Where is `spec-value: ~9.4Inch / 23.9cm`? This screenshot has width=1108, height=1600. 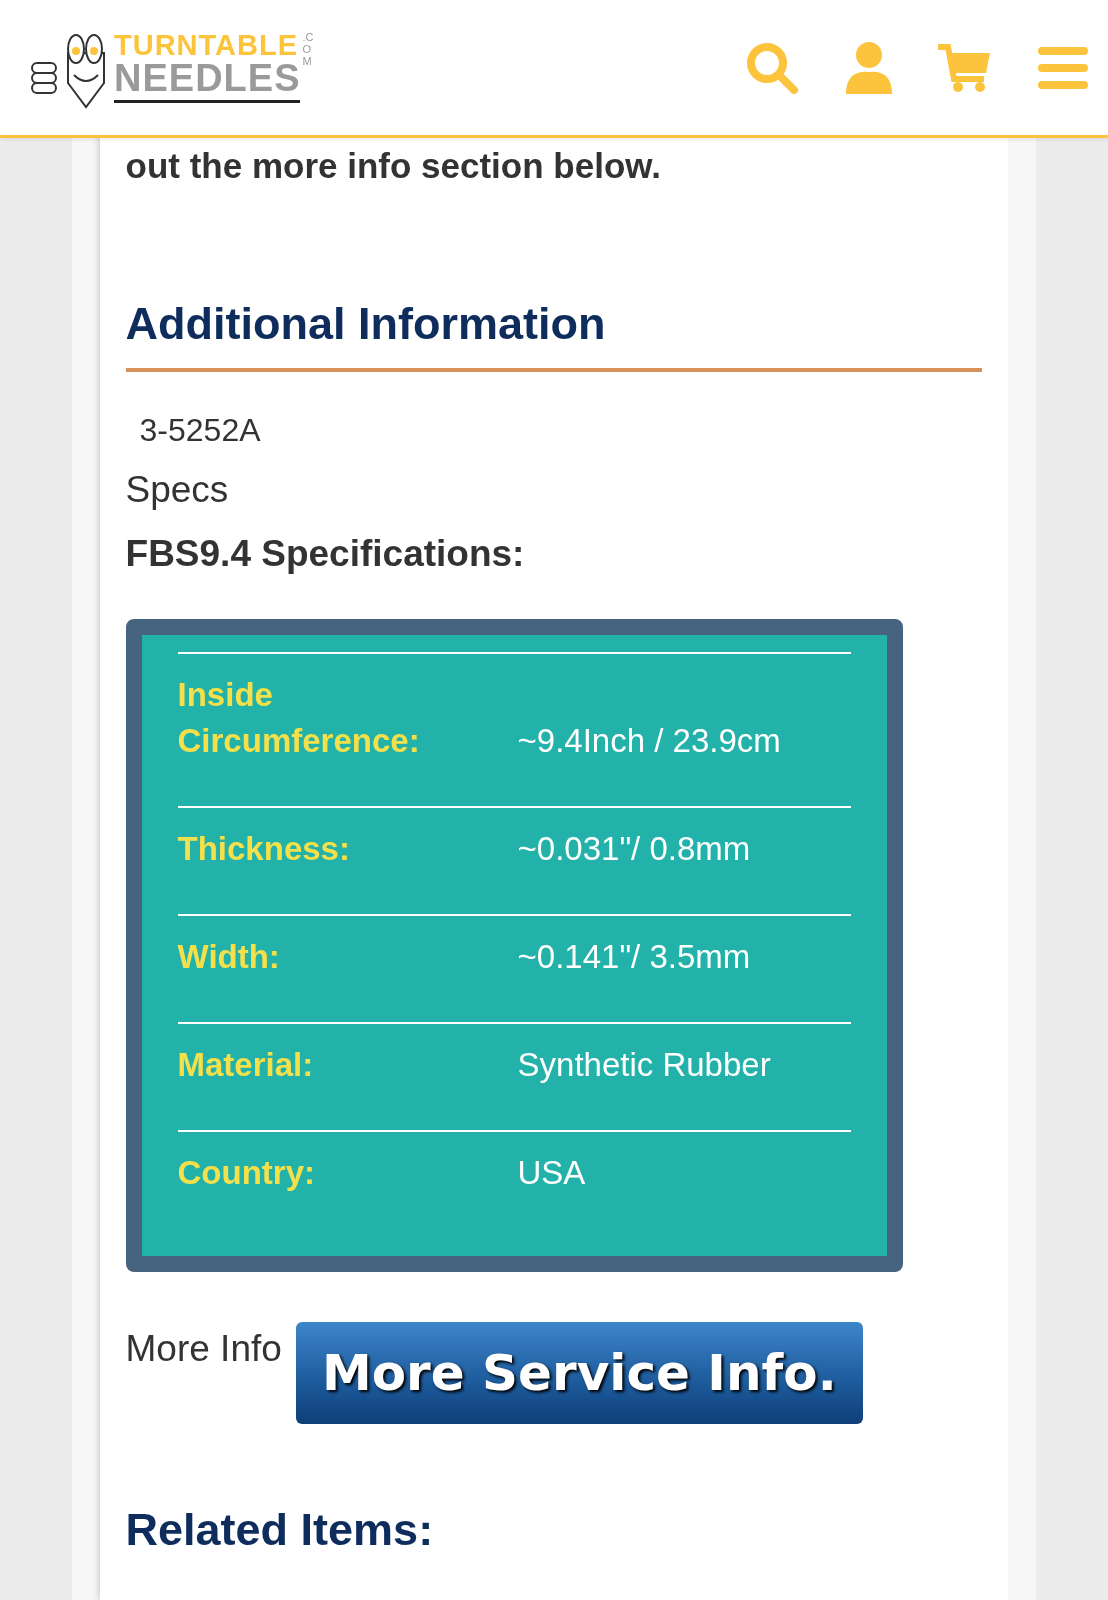 spec-value: ~9.4Inch / 23.9cm is located at coordinates (649, 741).